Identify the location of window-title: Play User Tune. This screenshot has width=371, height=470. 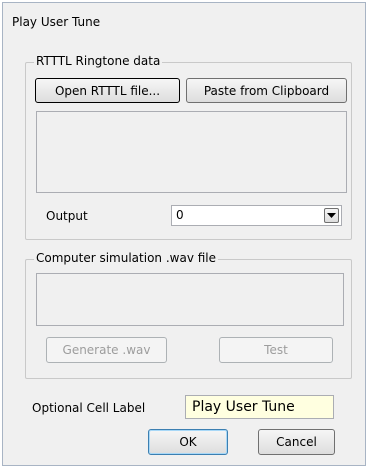
(56, 22).